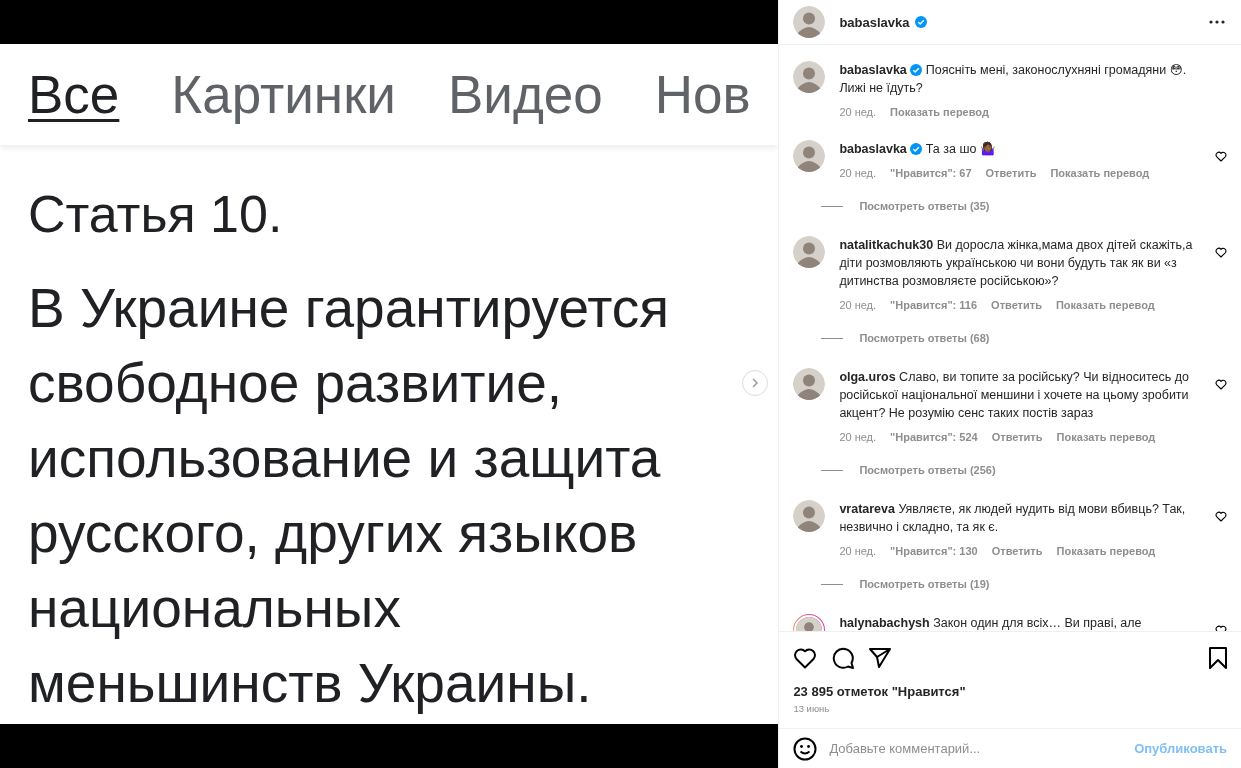 This screenshot has height=768, width=1241. I want to click on view-replies-link: Посмотреть ответы (68), so click(924, 338).